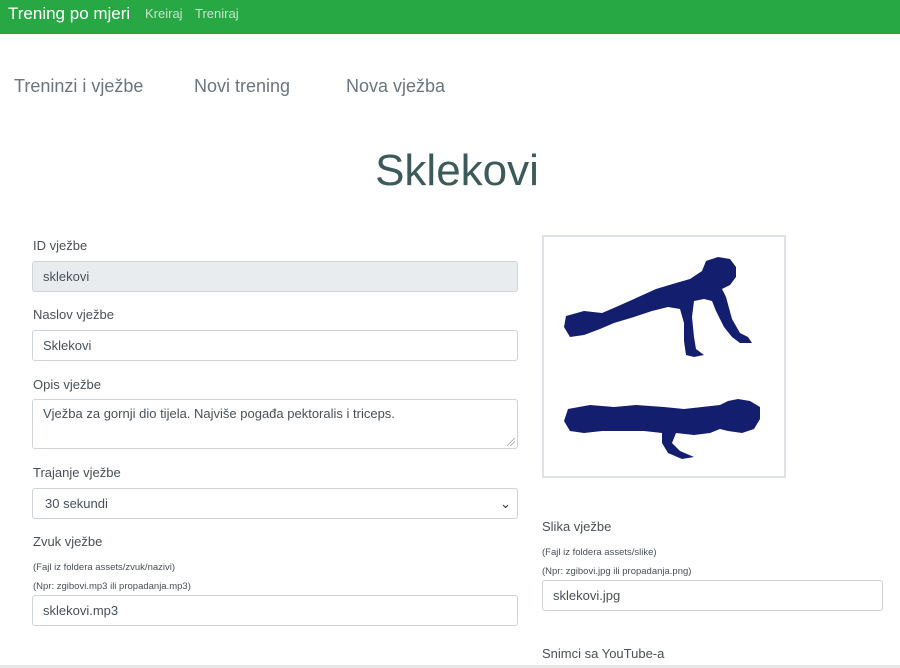 The height and width of the screenshot is (668, 900). I want to click on youtube-label: Snimci sa YouTube-a, so click(603, 653).